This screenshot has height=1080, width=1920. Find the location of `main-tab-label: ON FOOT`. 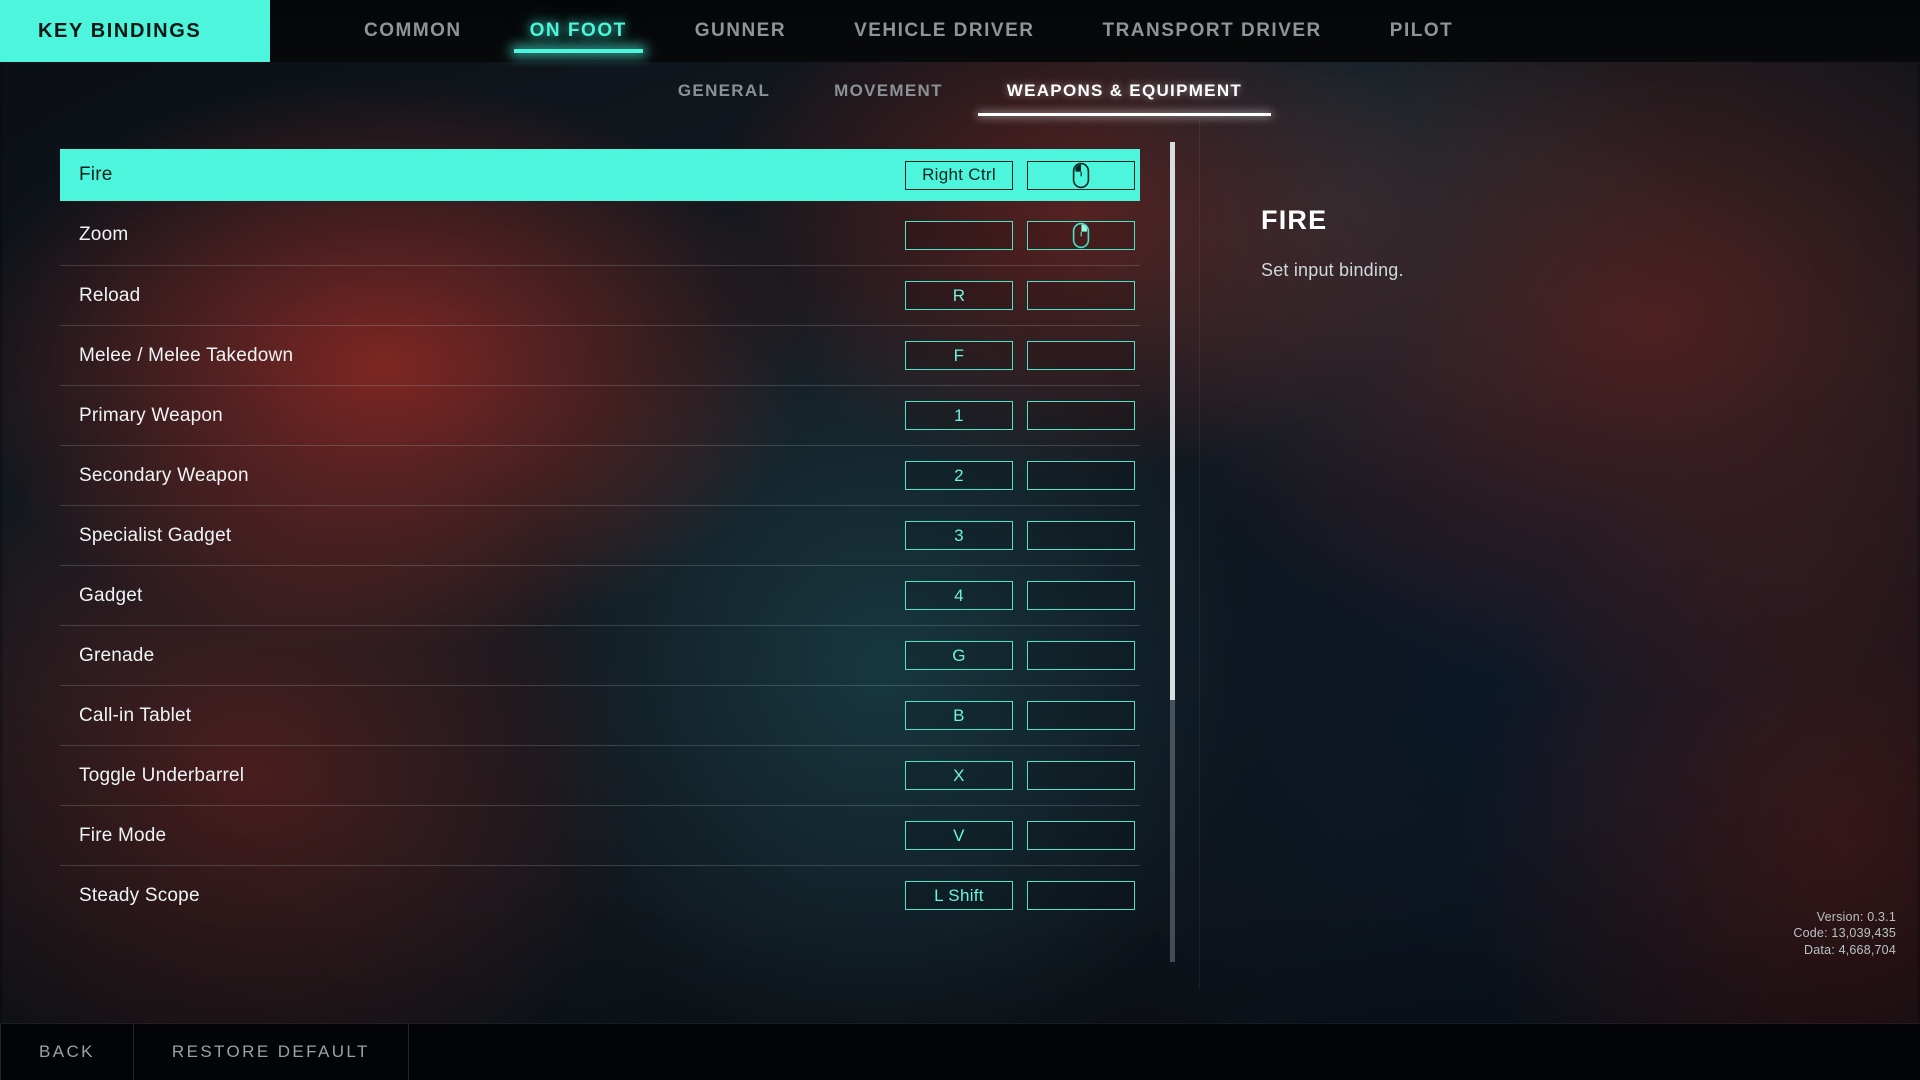

main-tab-label: ON FOOT is located at coordinates (578, 30).